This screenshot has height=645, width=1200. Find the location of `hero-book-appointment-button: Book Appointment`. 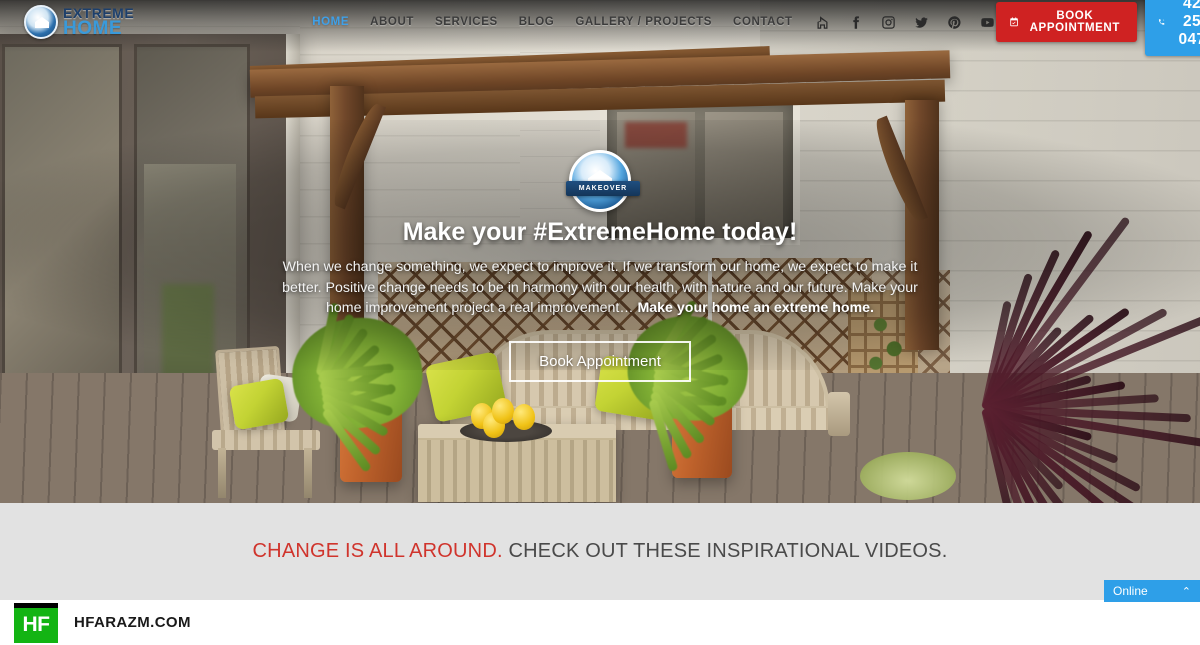

hero-book-appointment-button: Book Appointment is located at coordinates (600, 362).